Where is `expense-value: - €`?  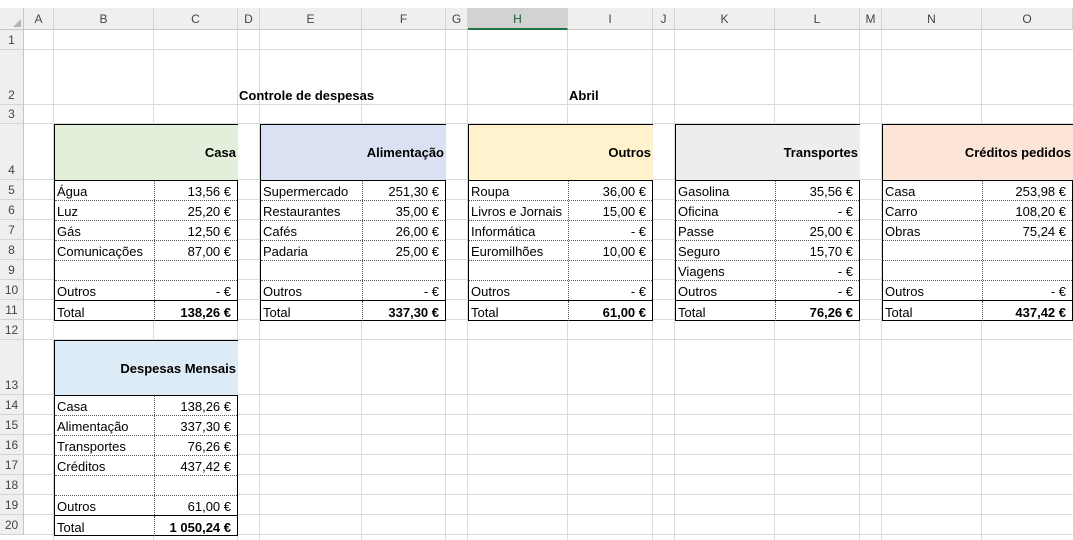 expense-value: - € is located at coordinates (223, 291).